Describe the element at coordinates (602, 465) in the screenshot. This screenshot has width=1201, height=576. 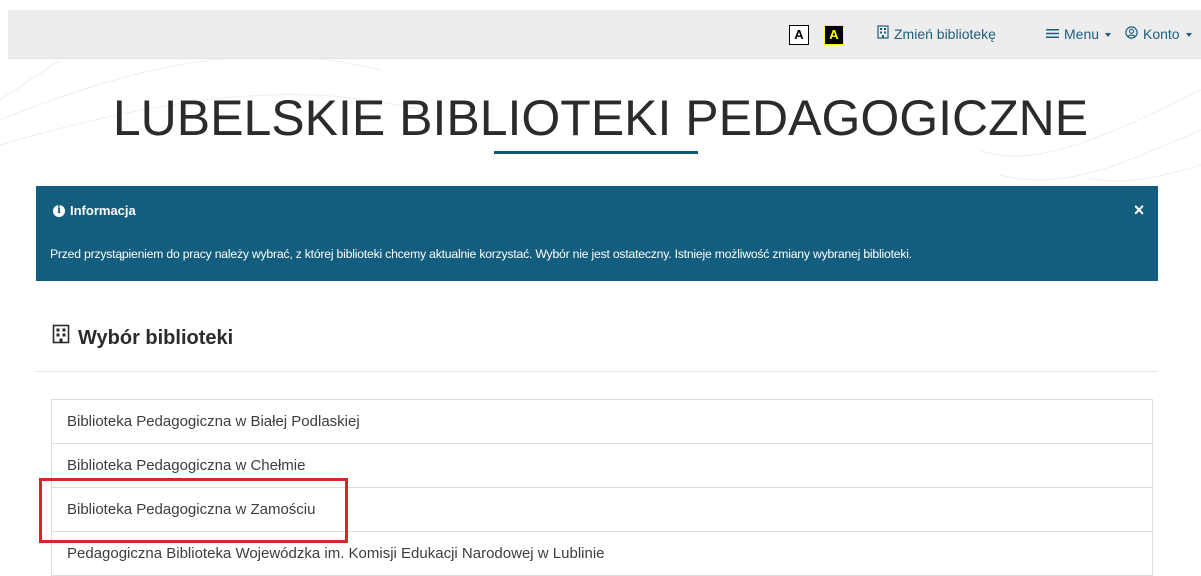
I see `library-item-chelm: Biblioteka Pedagogiczna w Chełmie` at that location.